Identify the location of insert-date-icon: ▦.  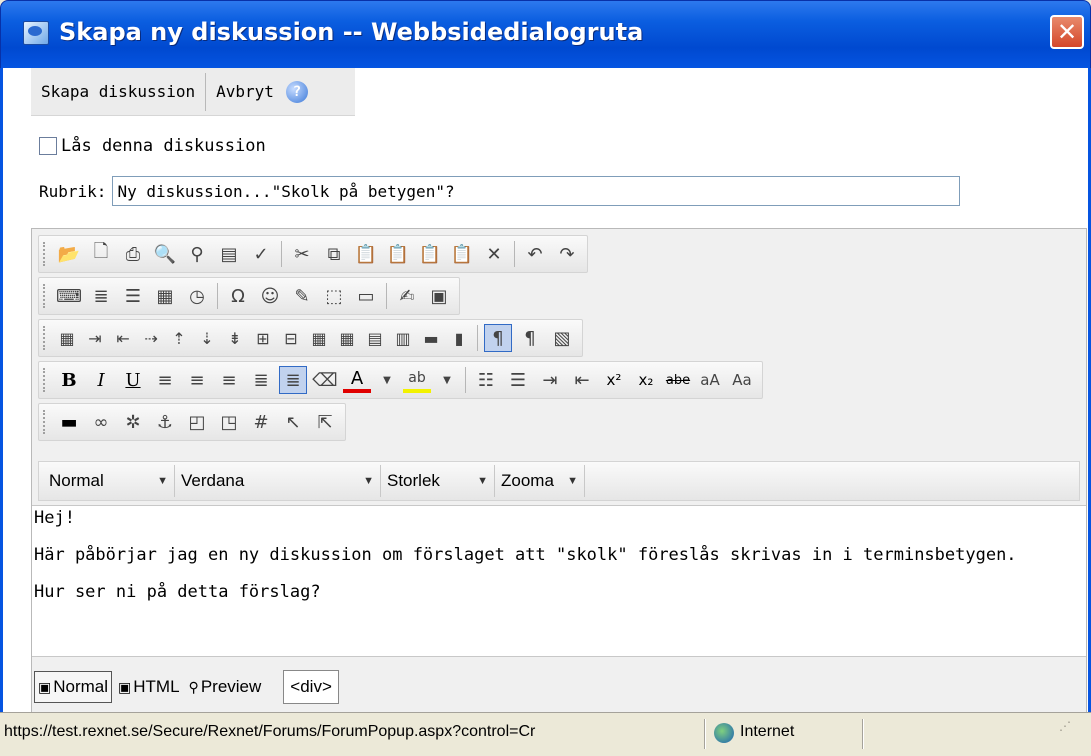
(165, 296).